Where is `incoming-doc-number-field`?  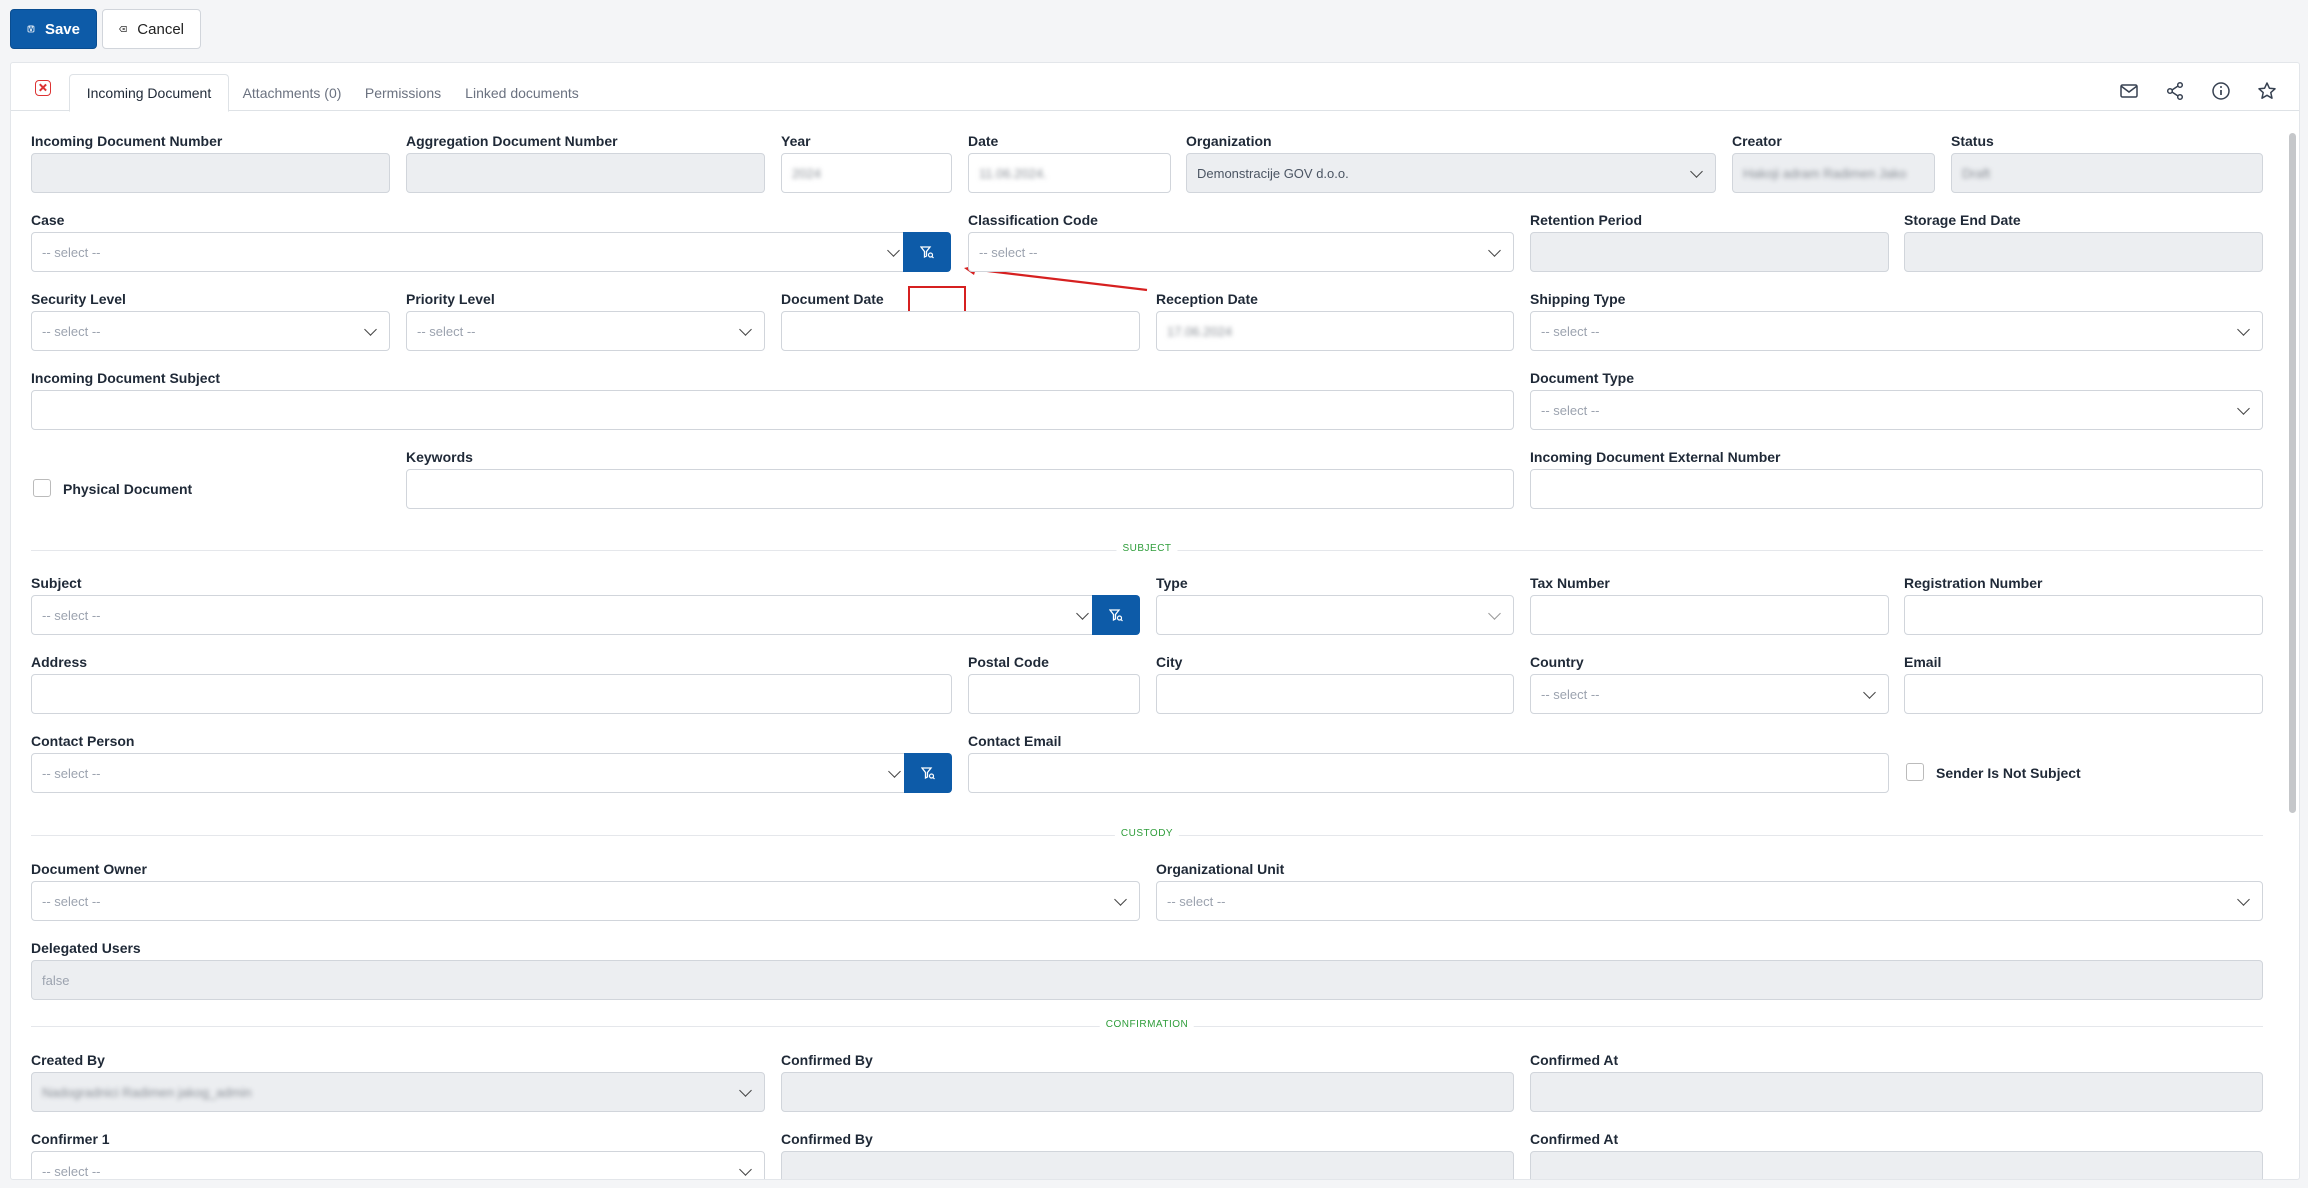
incoming-doc-number-field is located at coordinates (210, 173).